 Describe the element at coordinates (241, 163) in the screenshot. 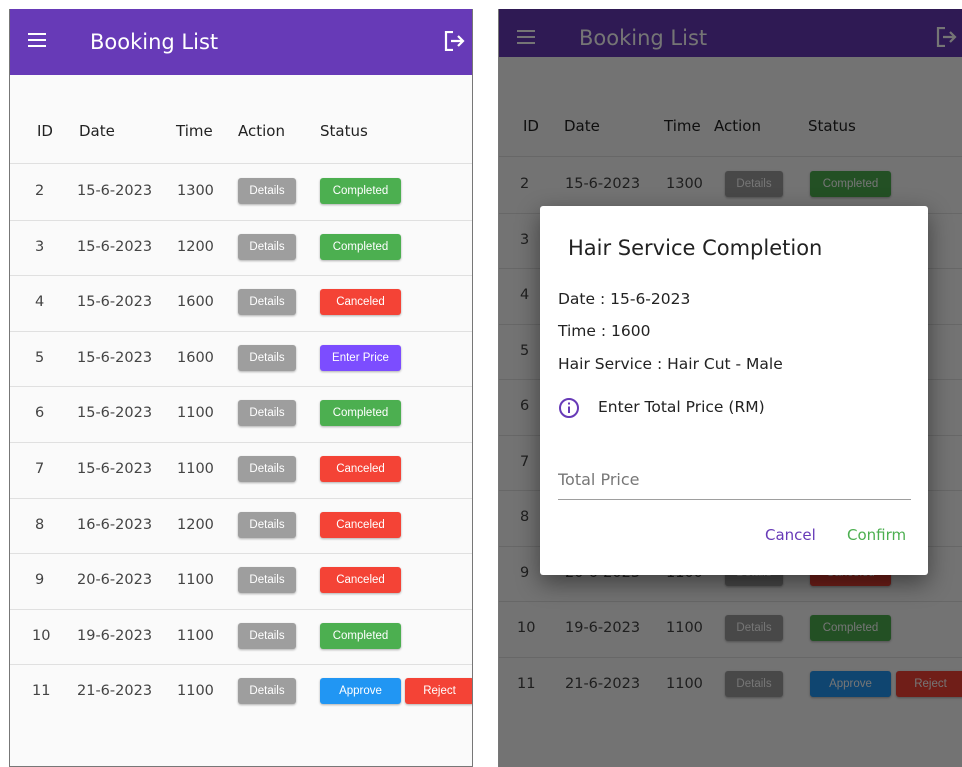

I see `header-divider` at that location.